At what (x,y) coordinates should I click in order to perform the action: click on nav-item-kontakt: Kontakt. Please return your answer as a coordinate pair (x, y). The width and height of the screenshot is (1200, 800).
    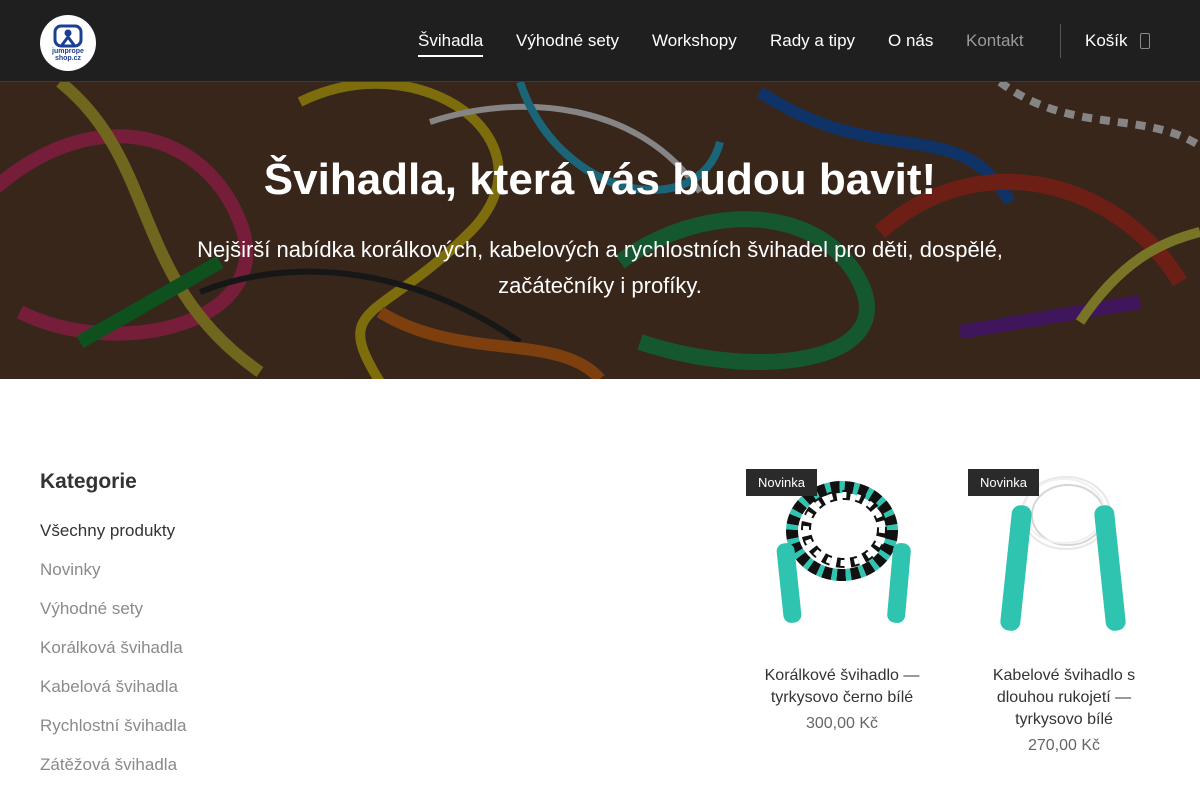
    Looking at the image, I should click on (995, 41).